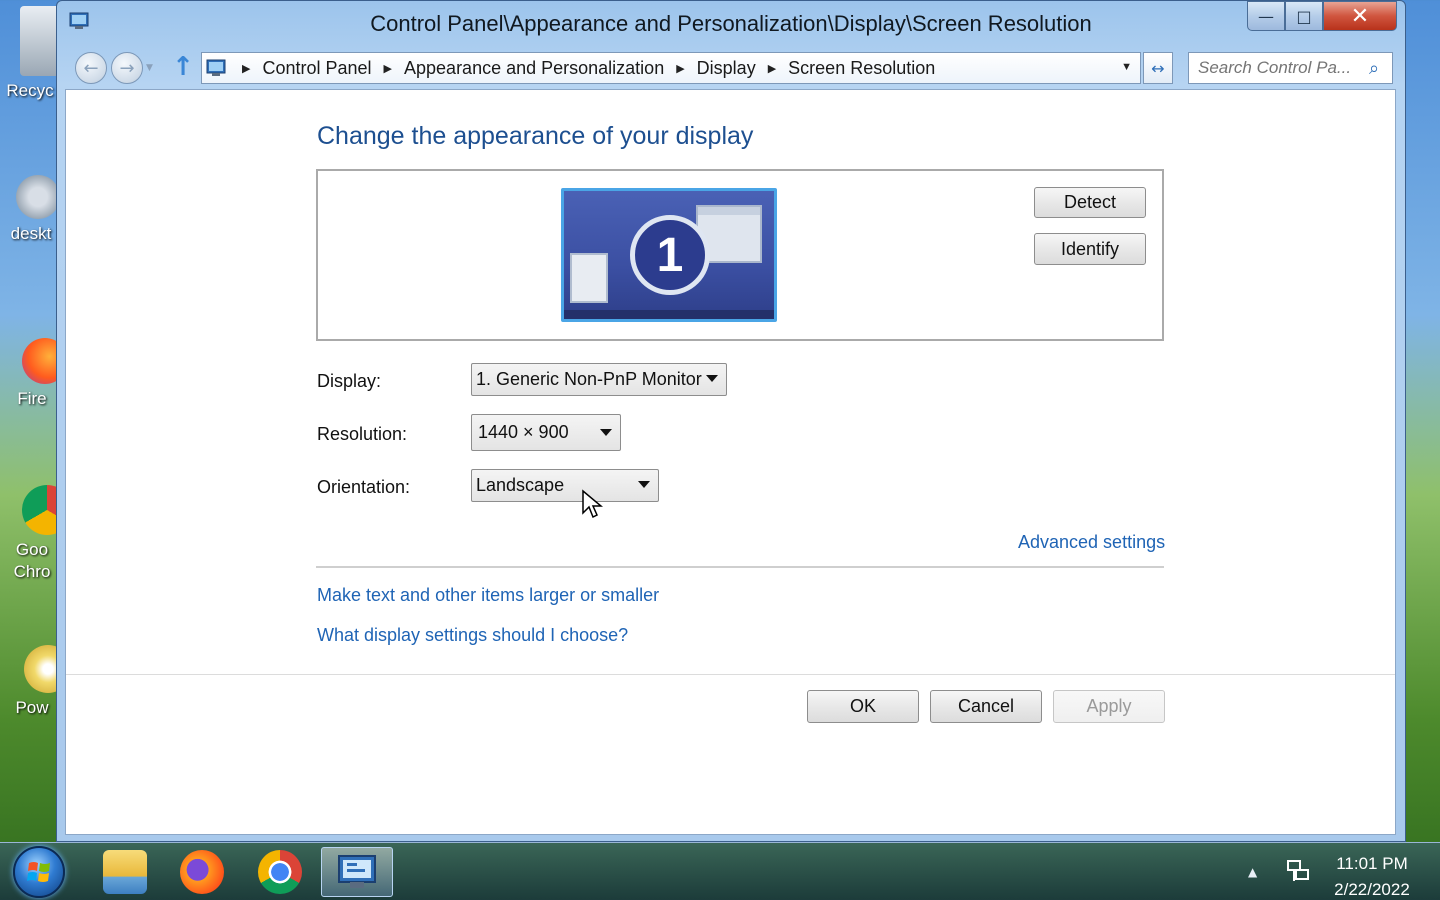  Describe the element at coordinates (1090, 249) in the screenshot. I see `identify-button: Identify` at that location.